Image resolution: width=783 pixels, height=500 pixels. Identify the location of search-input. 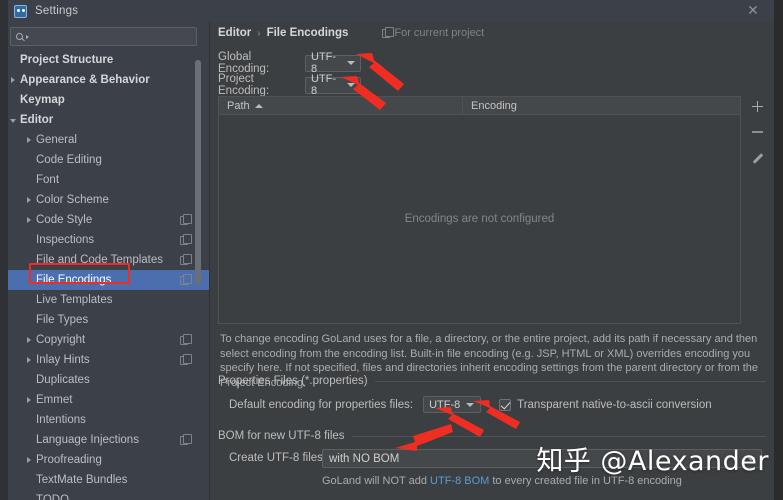
(112, 36).